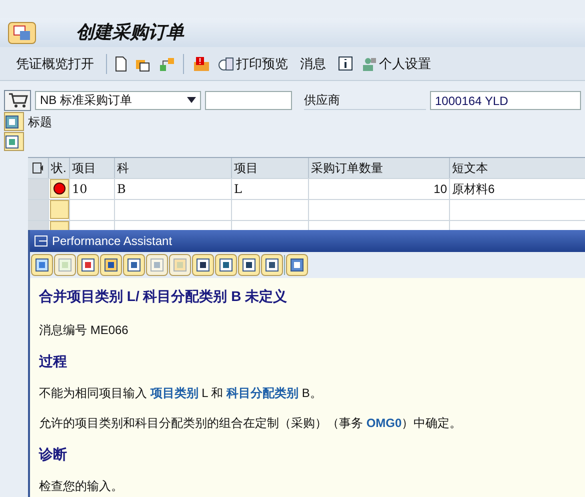  What do you see at coordinates (22, 33) in the screenshot?
I see `menu-button` at bounding box center [22, 33].